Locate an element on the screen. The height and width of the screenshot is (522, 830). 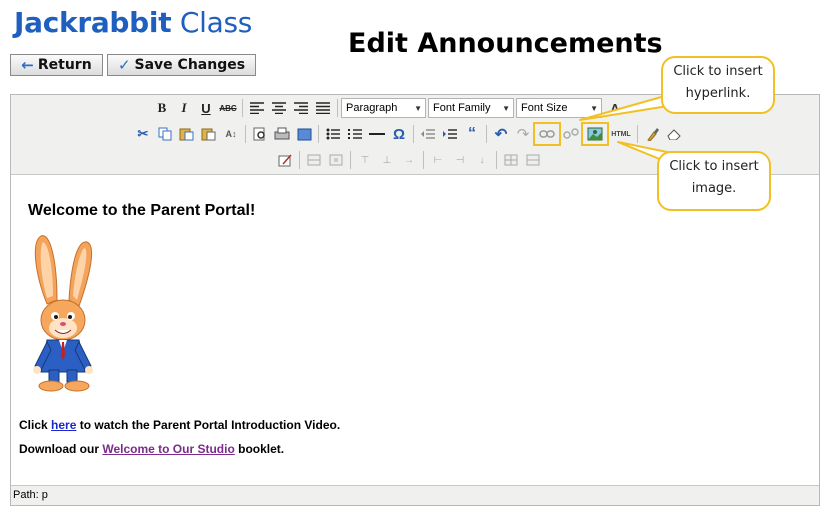
font-size-select-value: Font Size is located at coordinates (544, 108).